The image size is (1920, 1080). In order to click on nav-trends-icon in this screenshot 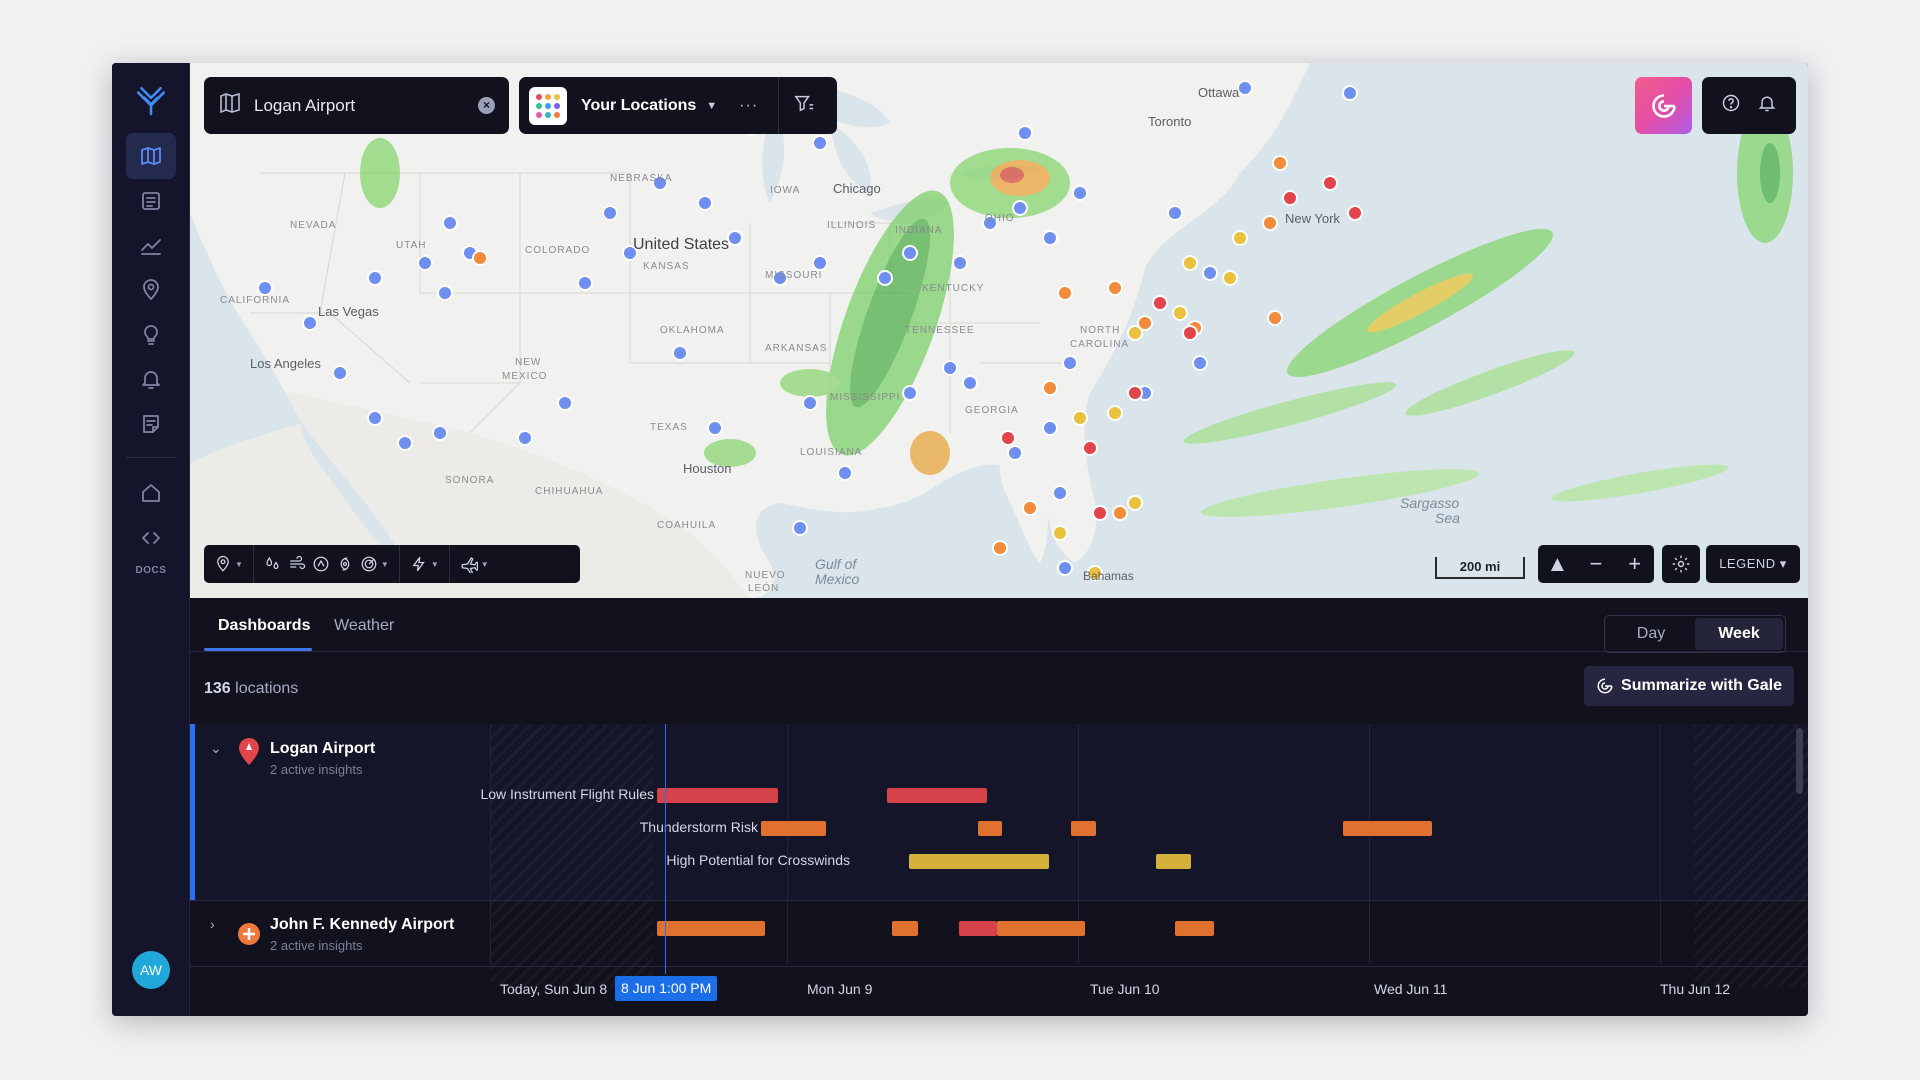, I will do `click(151, 245)`.